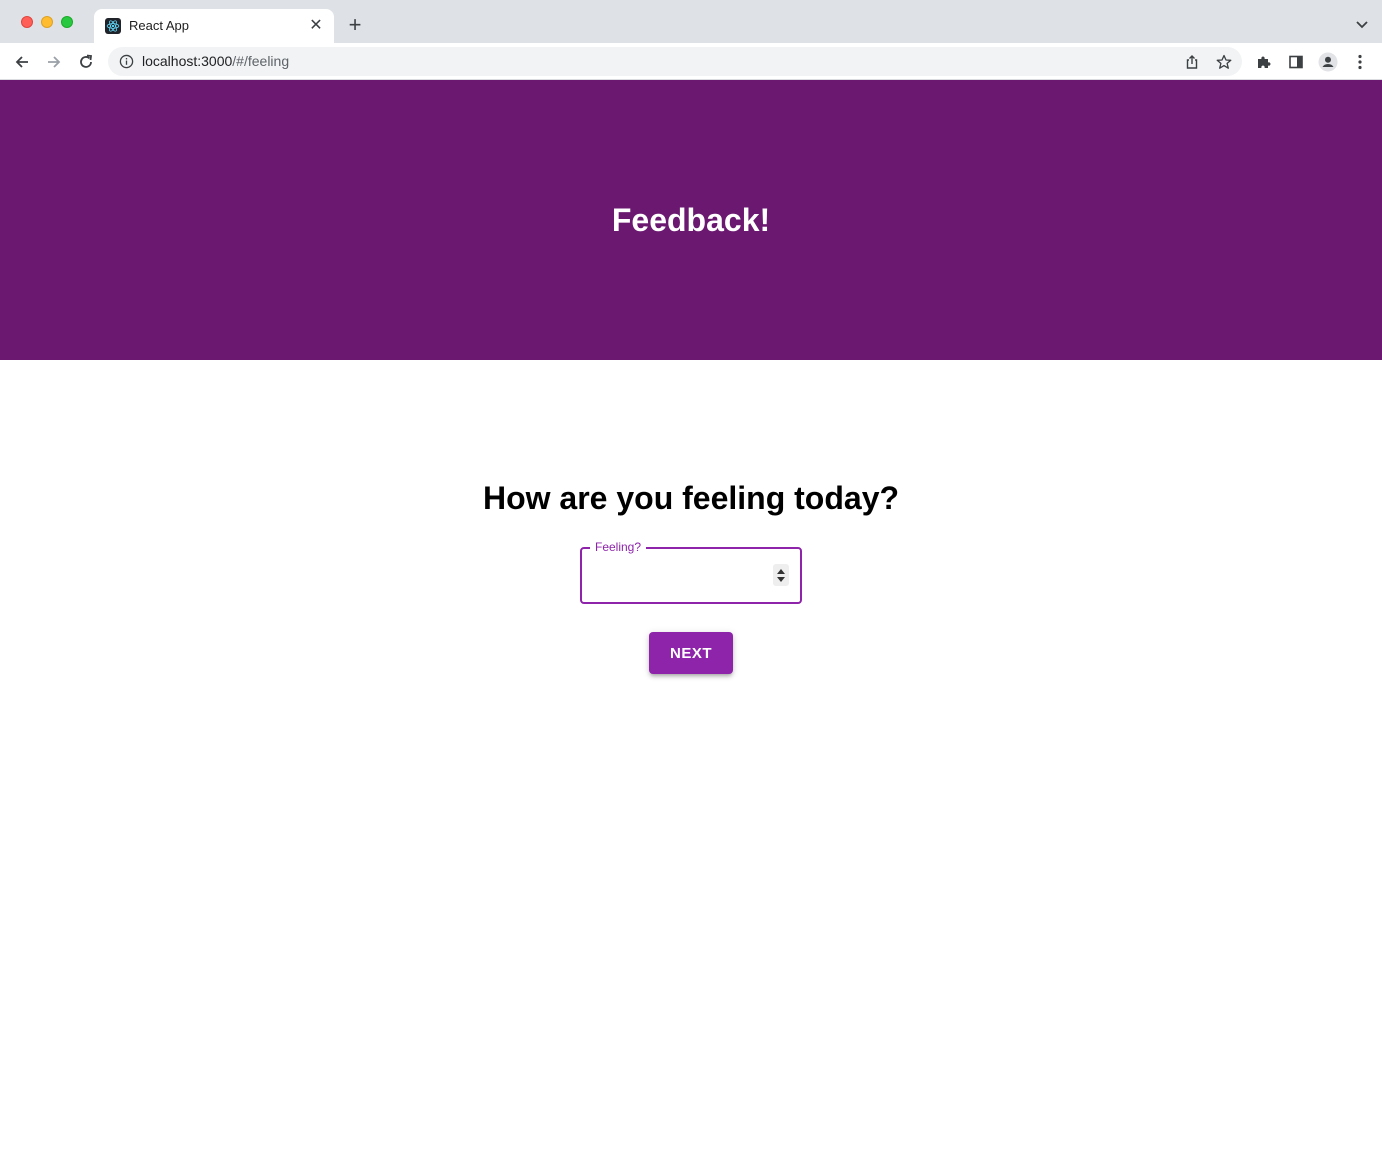 This screenshot has height=1168, width=1382. Describe the element at coordinates (675, 61) in the screenshot. I see `address-bar: localhost:3000/#/feeling` at that location.